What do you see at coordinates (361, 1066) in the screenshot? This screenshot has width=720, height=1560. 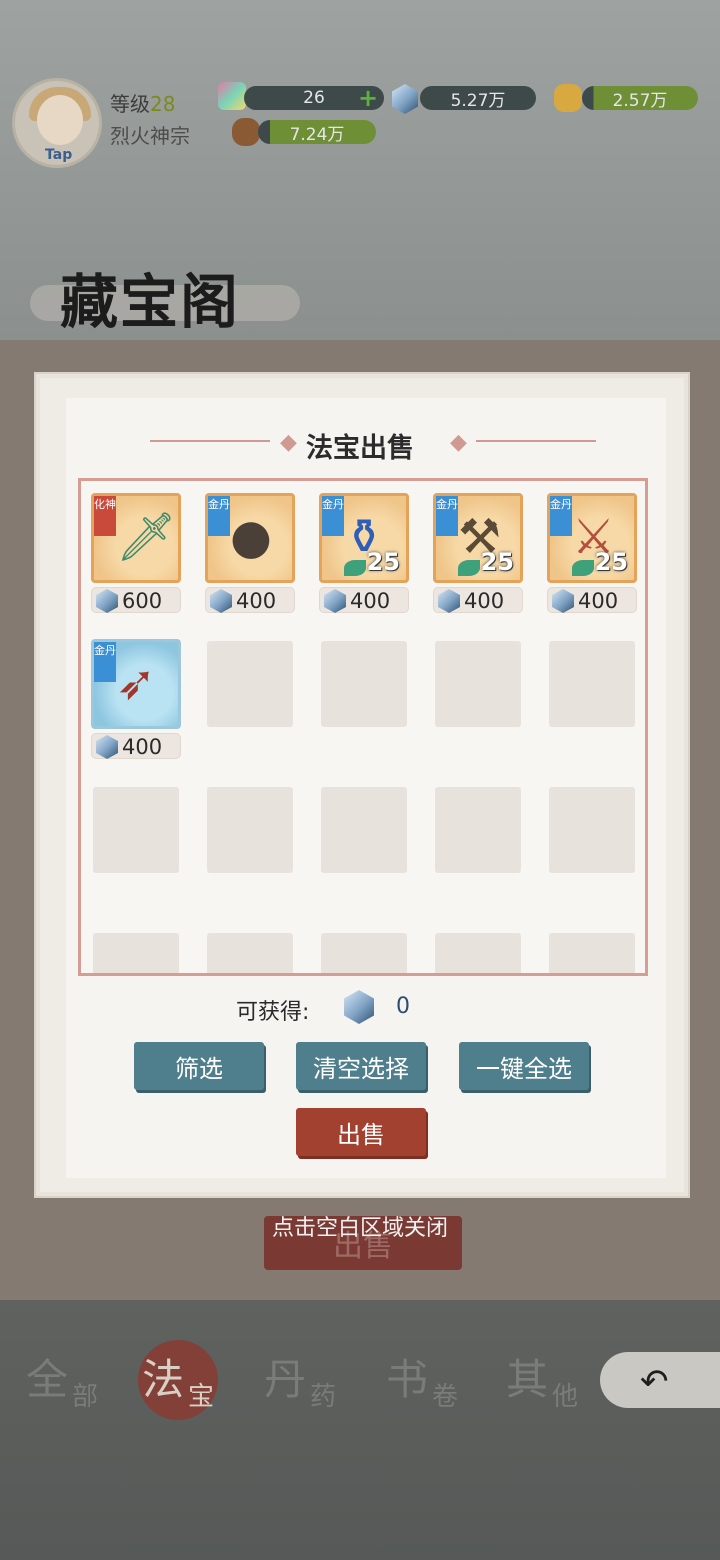 I see `clear-selection-button: 清空选择` at bounding box center [361, 1066].